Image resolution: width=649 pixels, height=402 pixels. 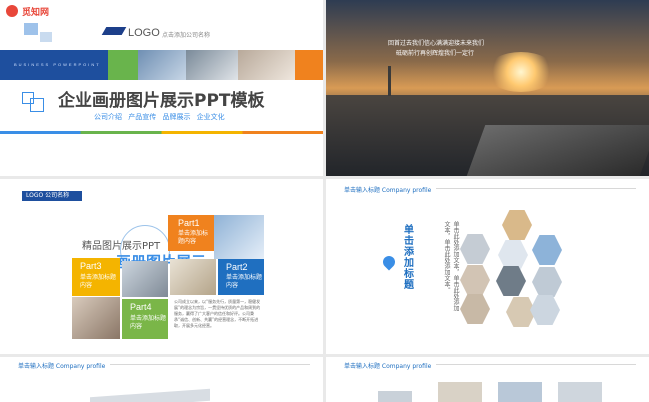 What do you see at coordinates (52, 196) in the screenshot?
I see `logo-tag: LOGO 公司名称` at bounding box center [52, 196].